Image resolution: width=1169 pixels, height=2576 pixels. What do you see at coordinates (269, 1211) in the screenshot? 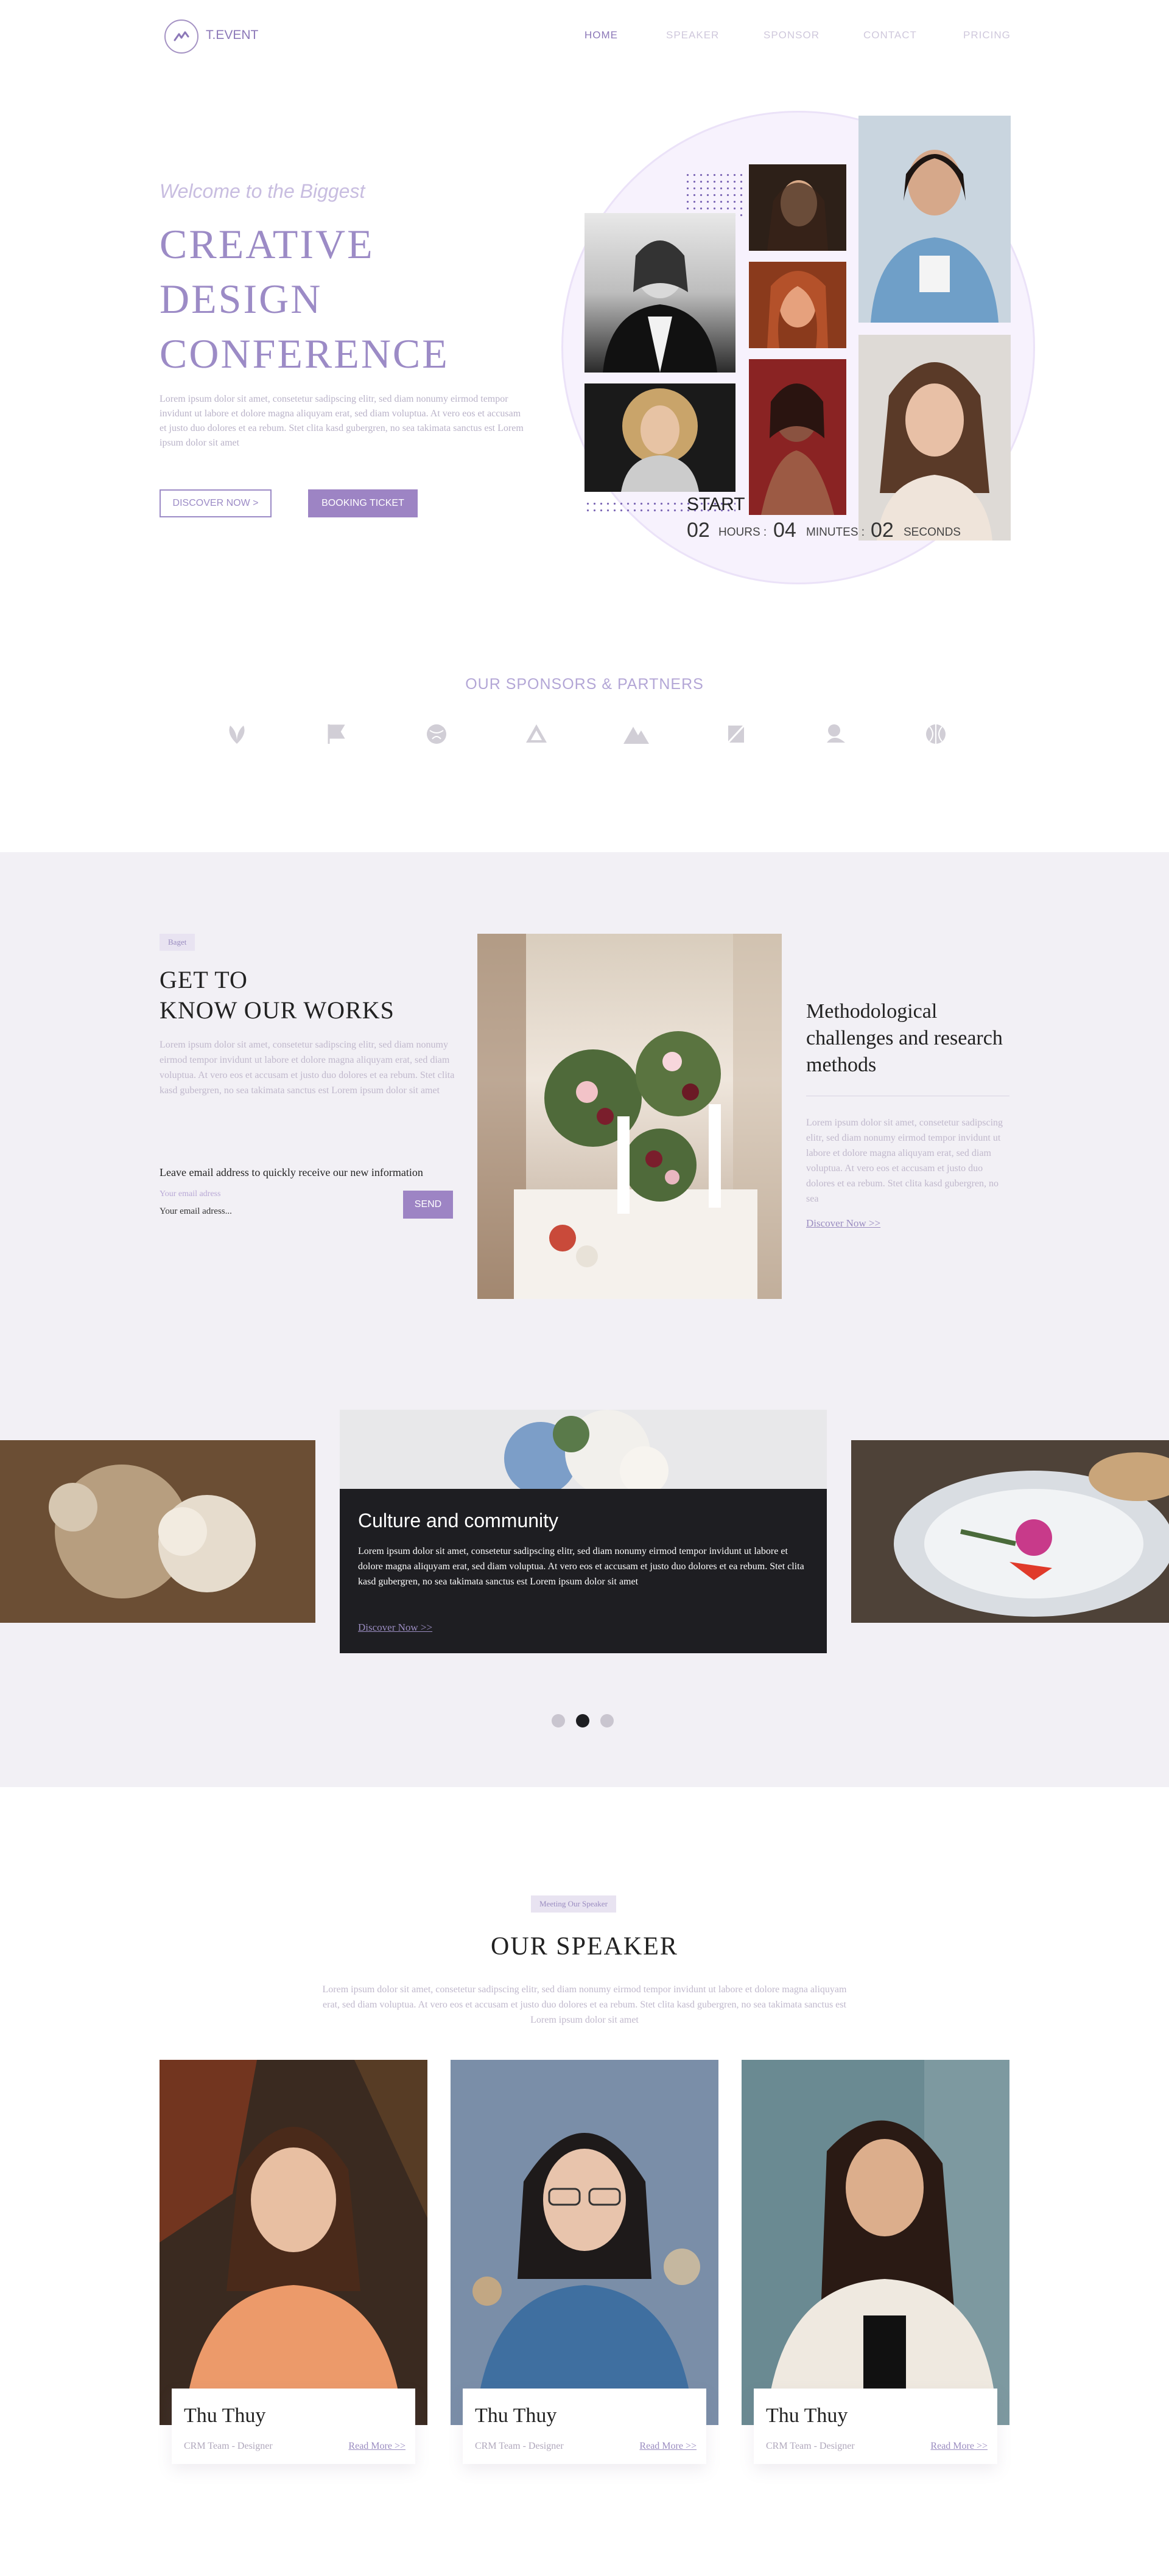
I see `email-input` at bounding box center [269, 1211].